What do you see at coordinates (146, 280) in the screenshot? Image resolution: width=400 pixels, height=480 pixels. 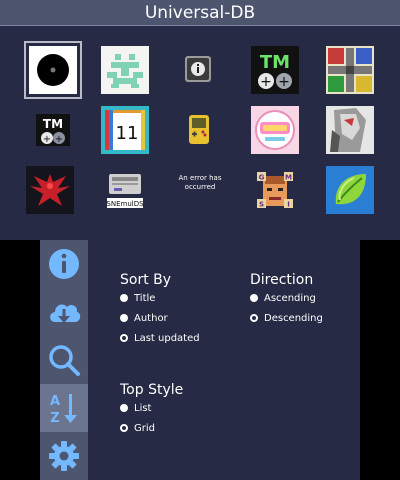 I see `sort-by-title: Sort By` at bounding box center [146, 280].